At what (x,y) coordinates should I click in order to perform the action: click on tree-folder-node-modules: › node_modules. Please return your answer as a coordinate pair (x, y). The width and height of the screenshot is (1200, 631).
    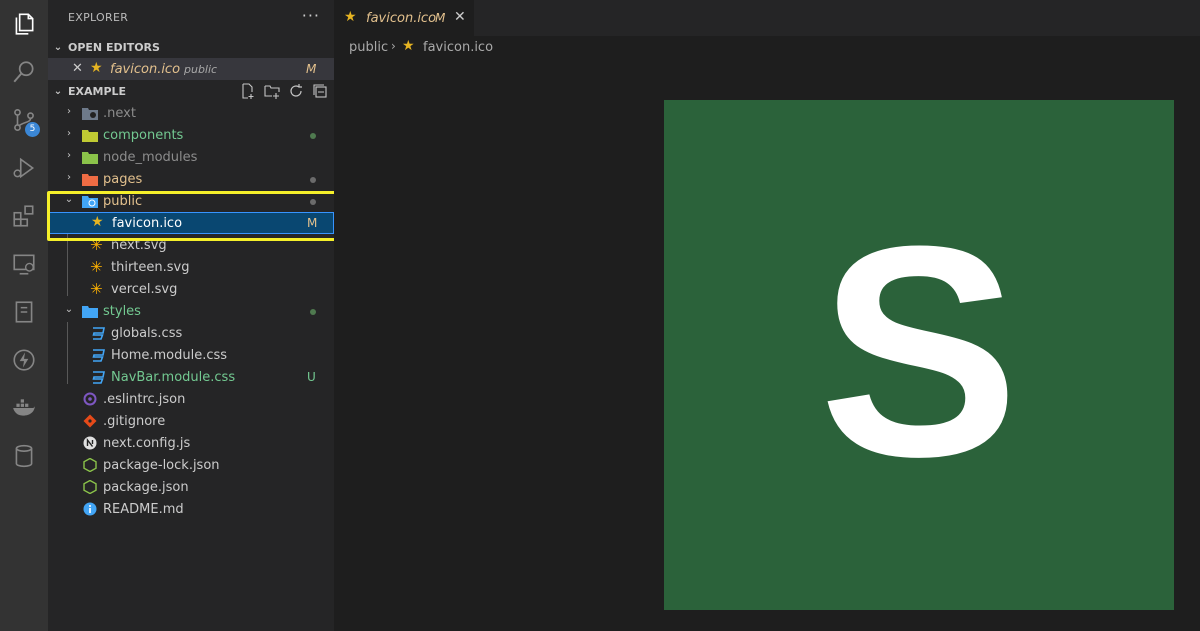
    Looking at the image, I should click on (191, 157).